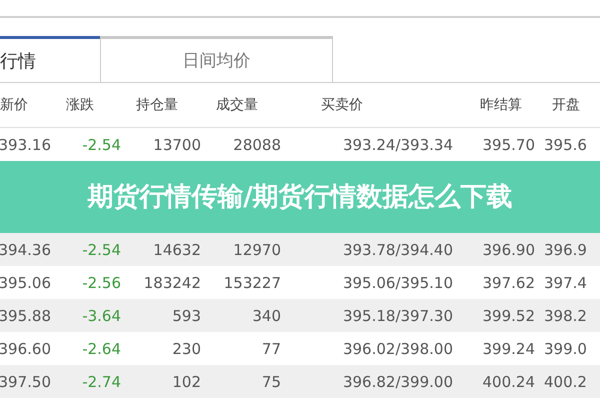 This screenshot has width=600, height=400. I want to click on headline: 期货行情传输/期货行情数据怎么下载, so click(300, 197).